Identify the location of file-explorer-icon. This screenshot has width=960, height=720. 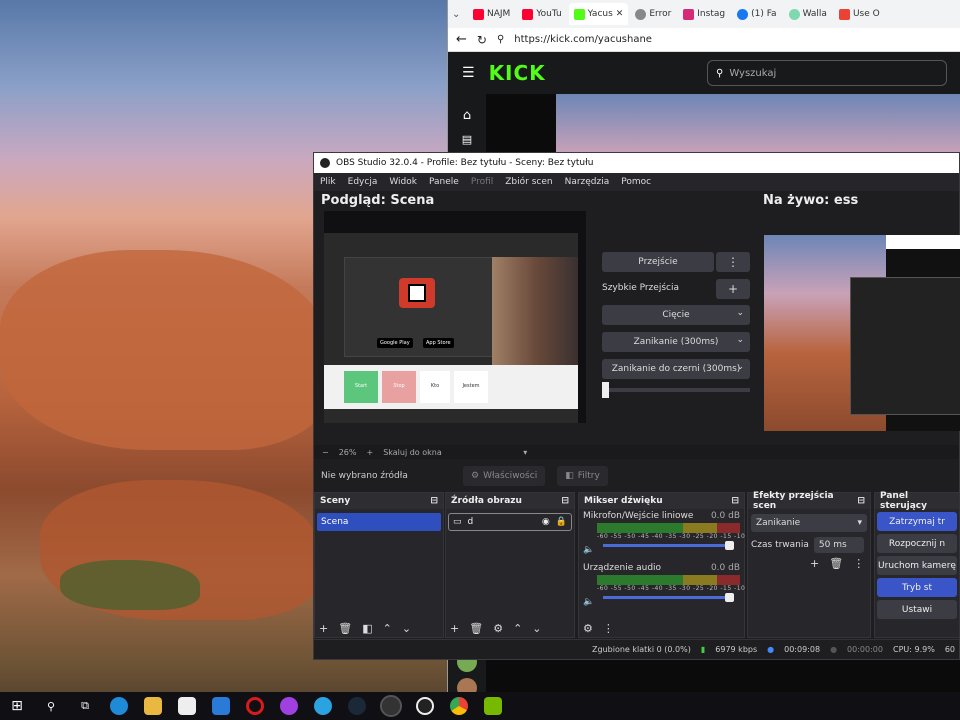
(153, 706).